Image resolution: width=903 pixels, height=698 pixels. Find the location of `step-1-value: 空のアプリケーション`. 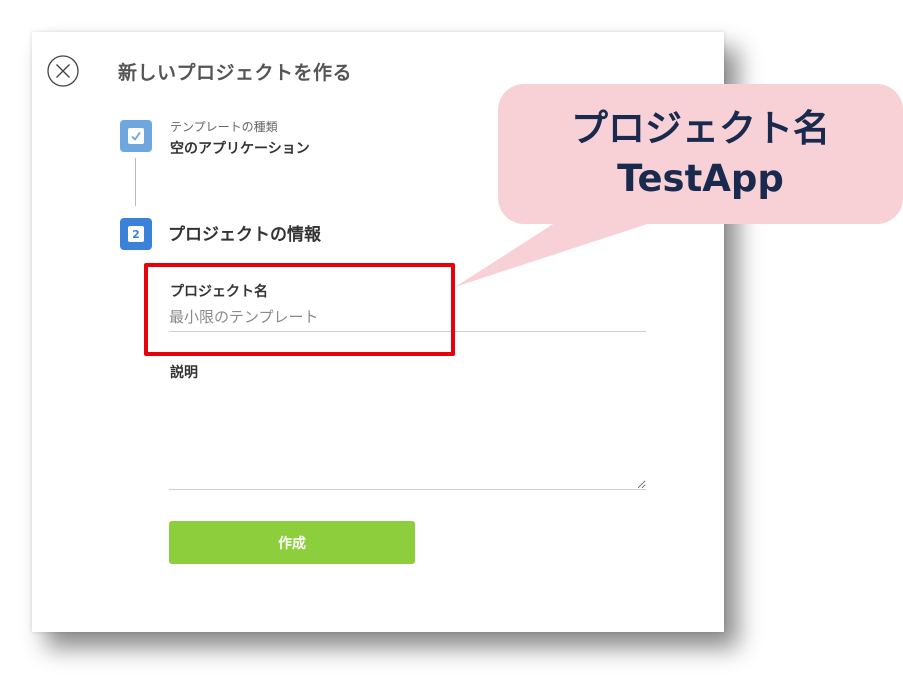

step-1-value: 空のアプリケーション is located at coordinates (240, 149).